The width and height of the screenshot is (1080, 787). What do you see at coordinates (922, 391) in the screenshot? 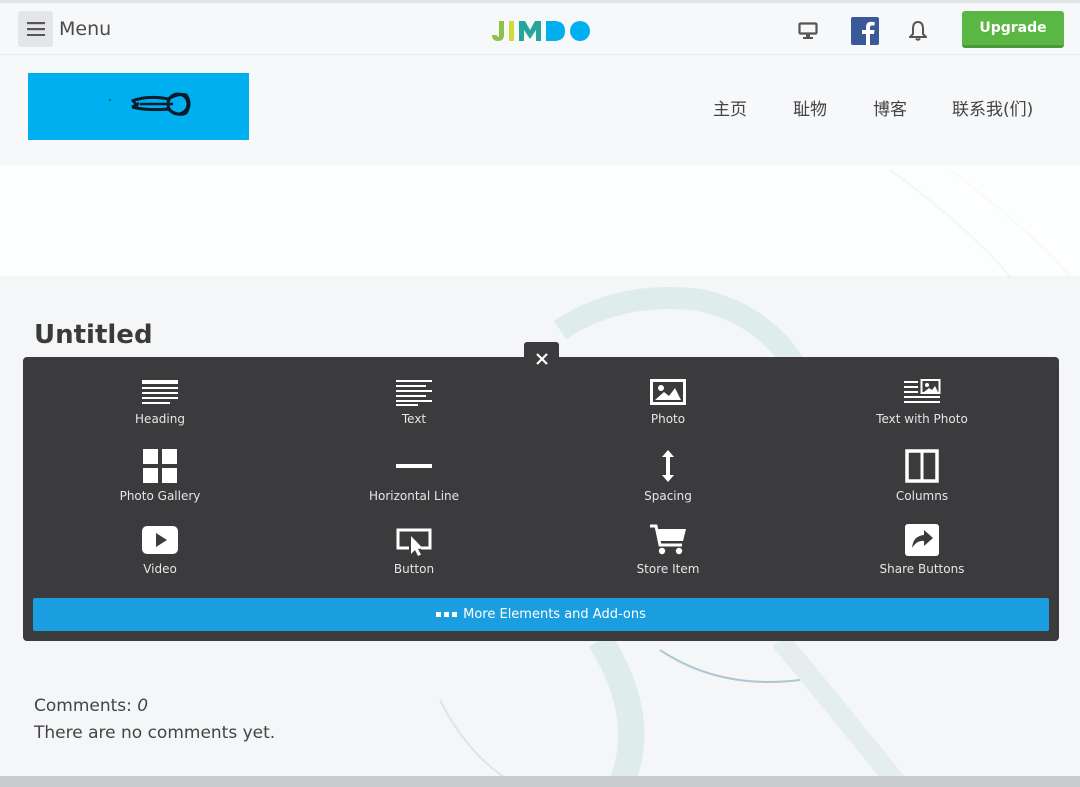
I see `text-with-photo-icon` at bounding box center [922, 391].